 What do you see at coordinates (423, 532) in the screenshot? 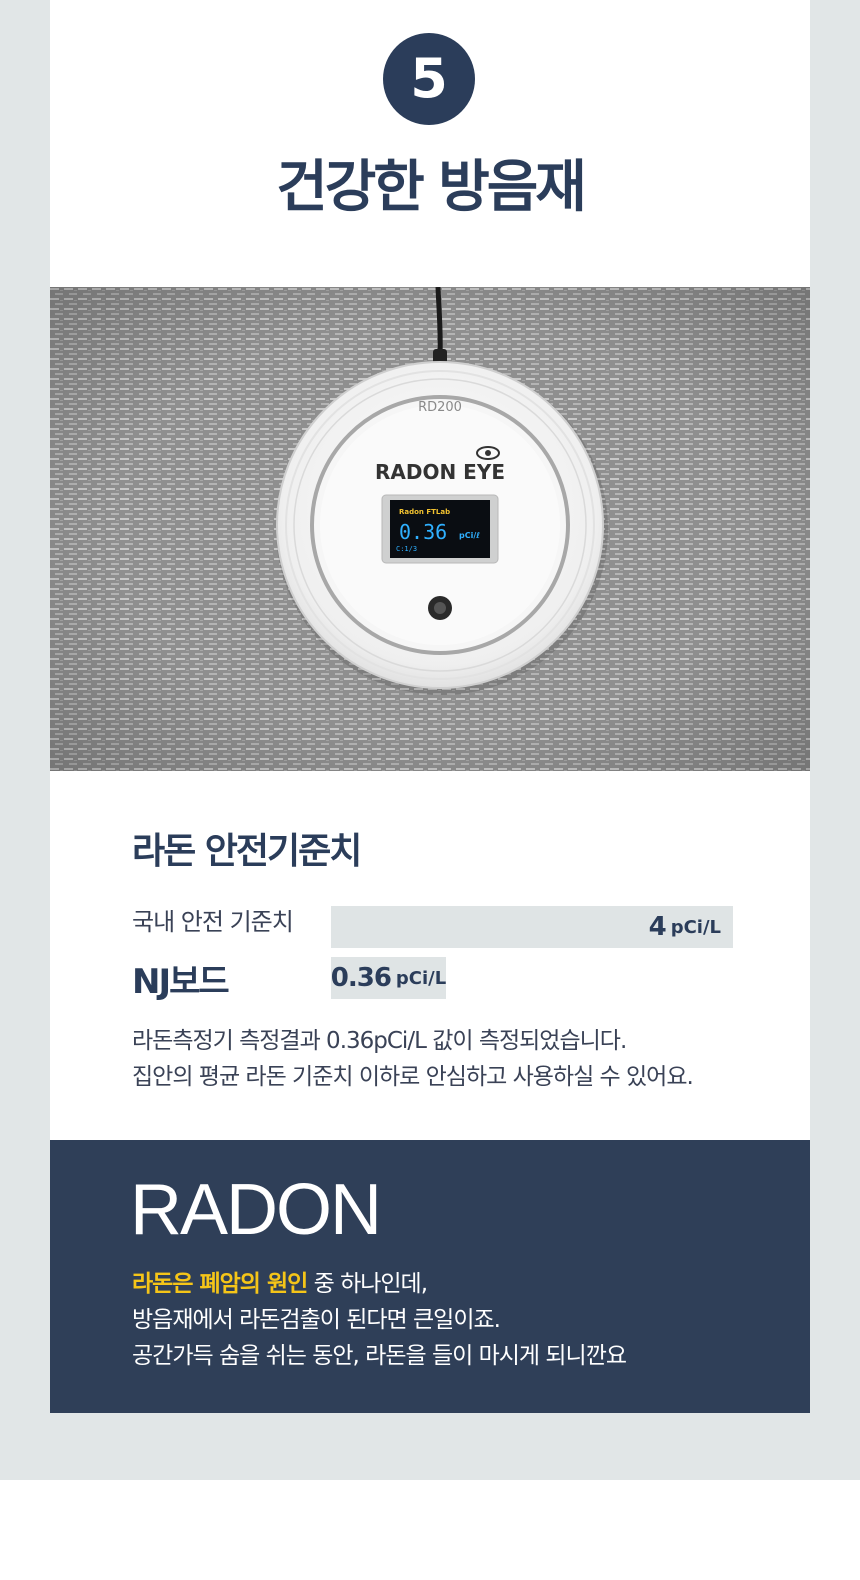
I see `screen-value: 0.36` at bounding box center [423, 532].